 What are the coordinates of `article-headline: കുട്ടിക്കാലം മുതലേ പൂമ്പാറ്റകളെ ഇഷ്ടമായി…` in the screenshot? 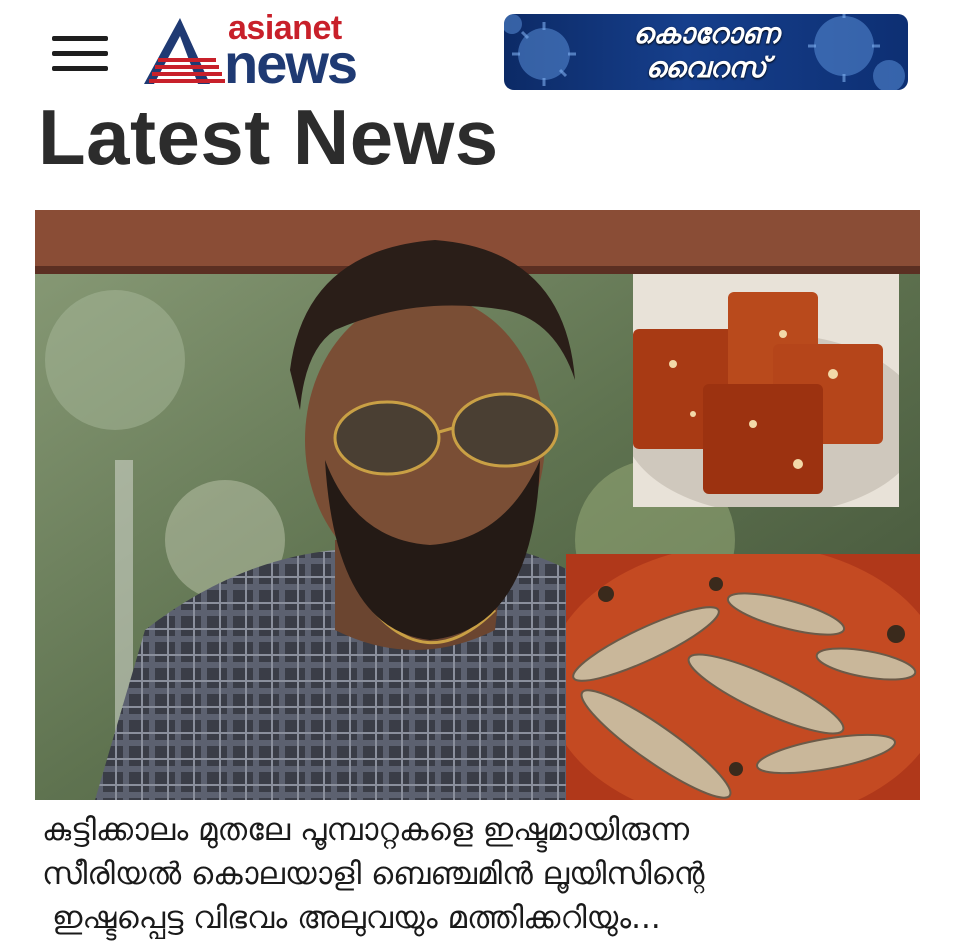 It's located at (482, 874).